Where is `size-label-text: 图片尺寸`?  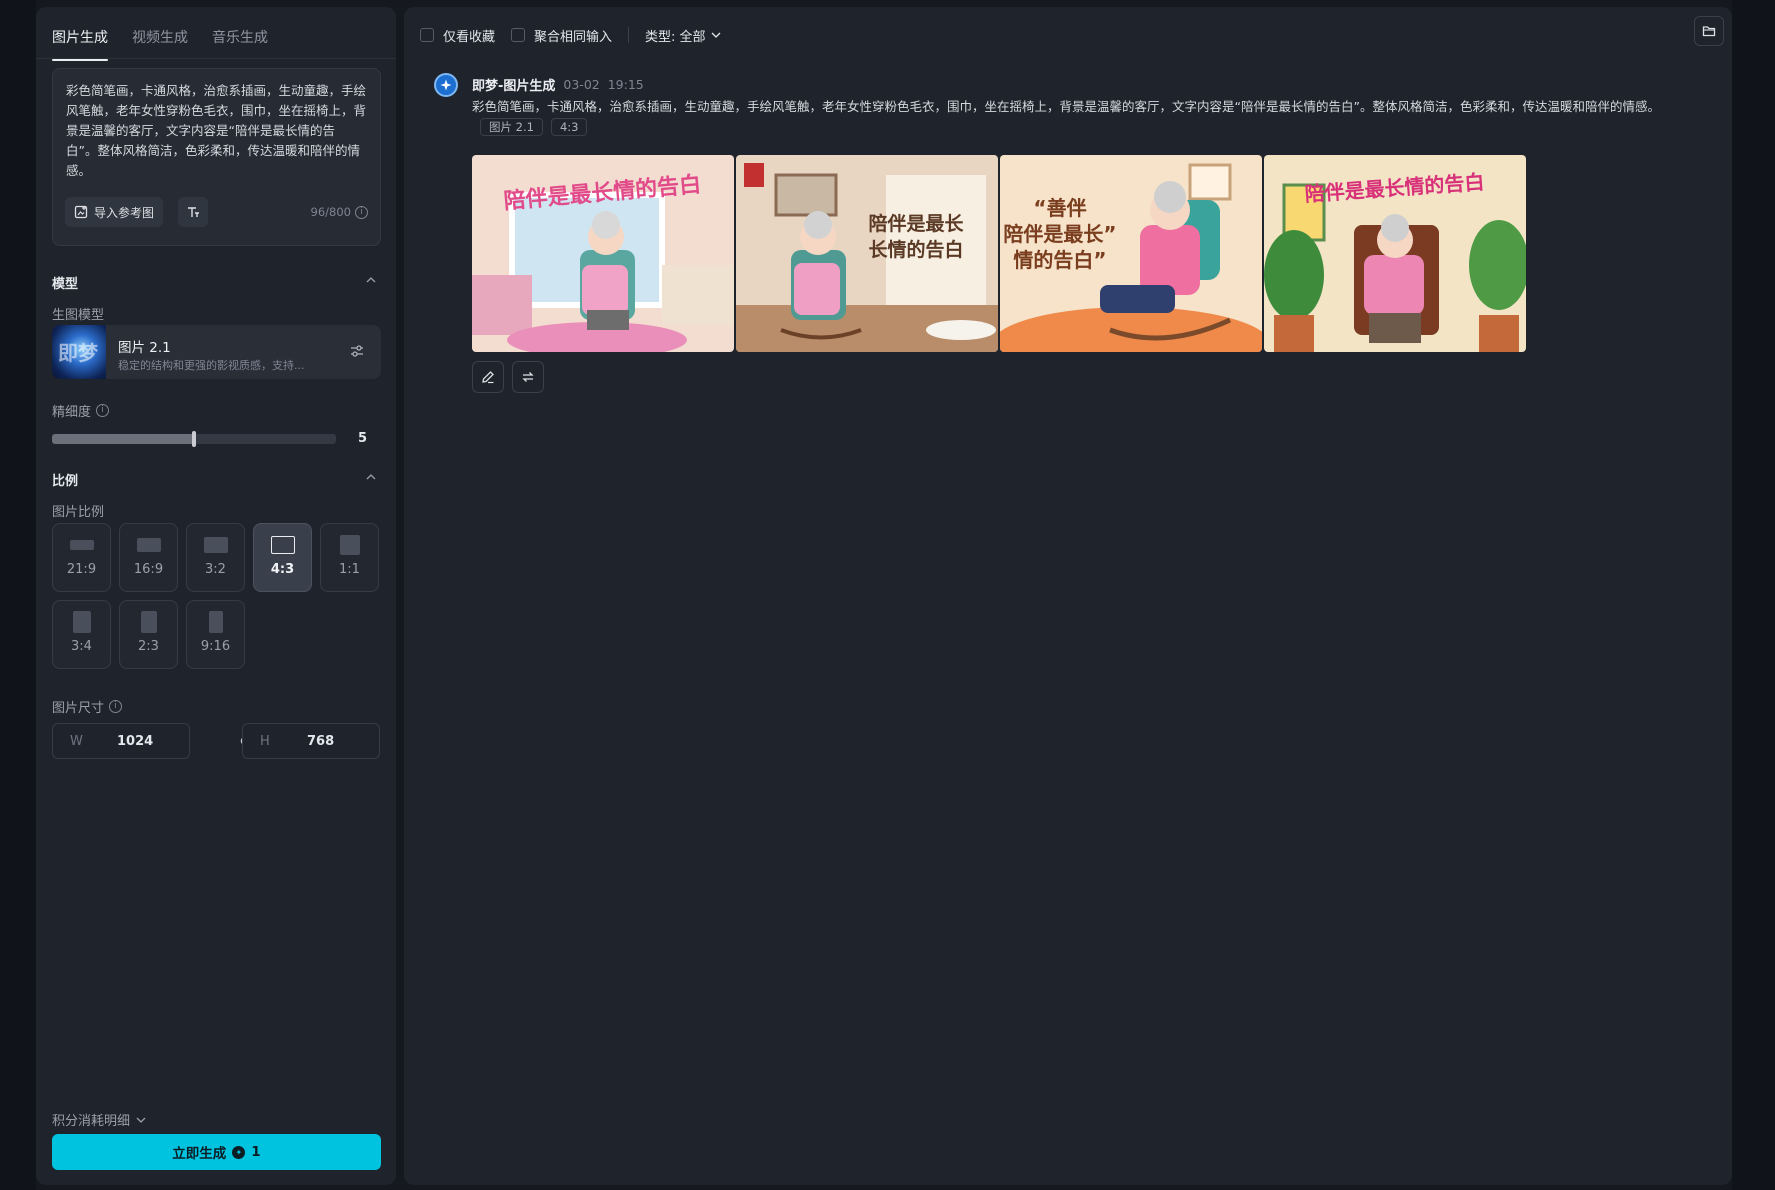 size-label-text: 图片尺寸 is located at coordinates (78, 708).